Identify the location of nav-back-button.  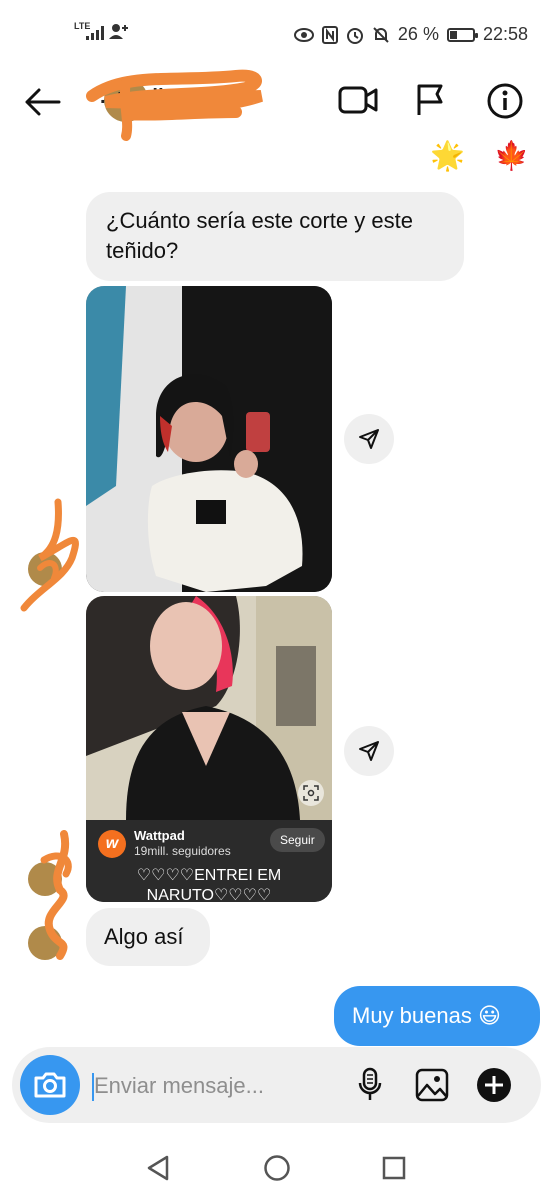
(158, 1168).